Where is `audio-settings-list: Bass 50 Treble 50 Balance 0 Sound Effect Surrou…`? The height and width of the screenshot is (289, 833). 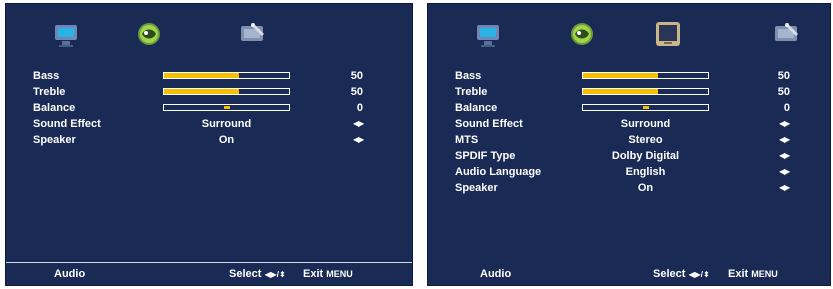
audio-settings-list: Bass 50 Treble 50 Balance 0 Sound Effect Surrou… is located at coordinates (222, 108).